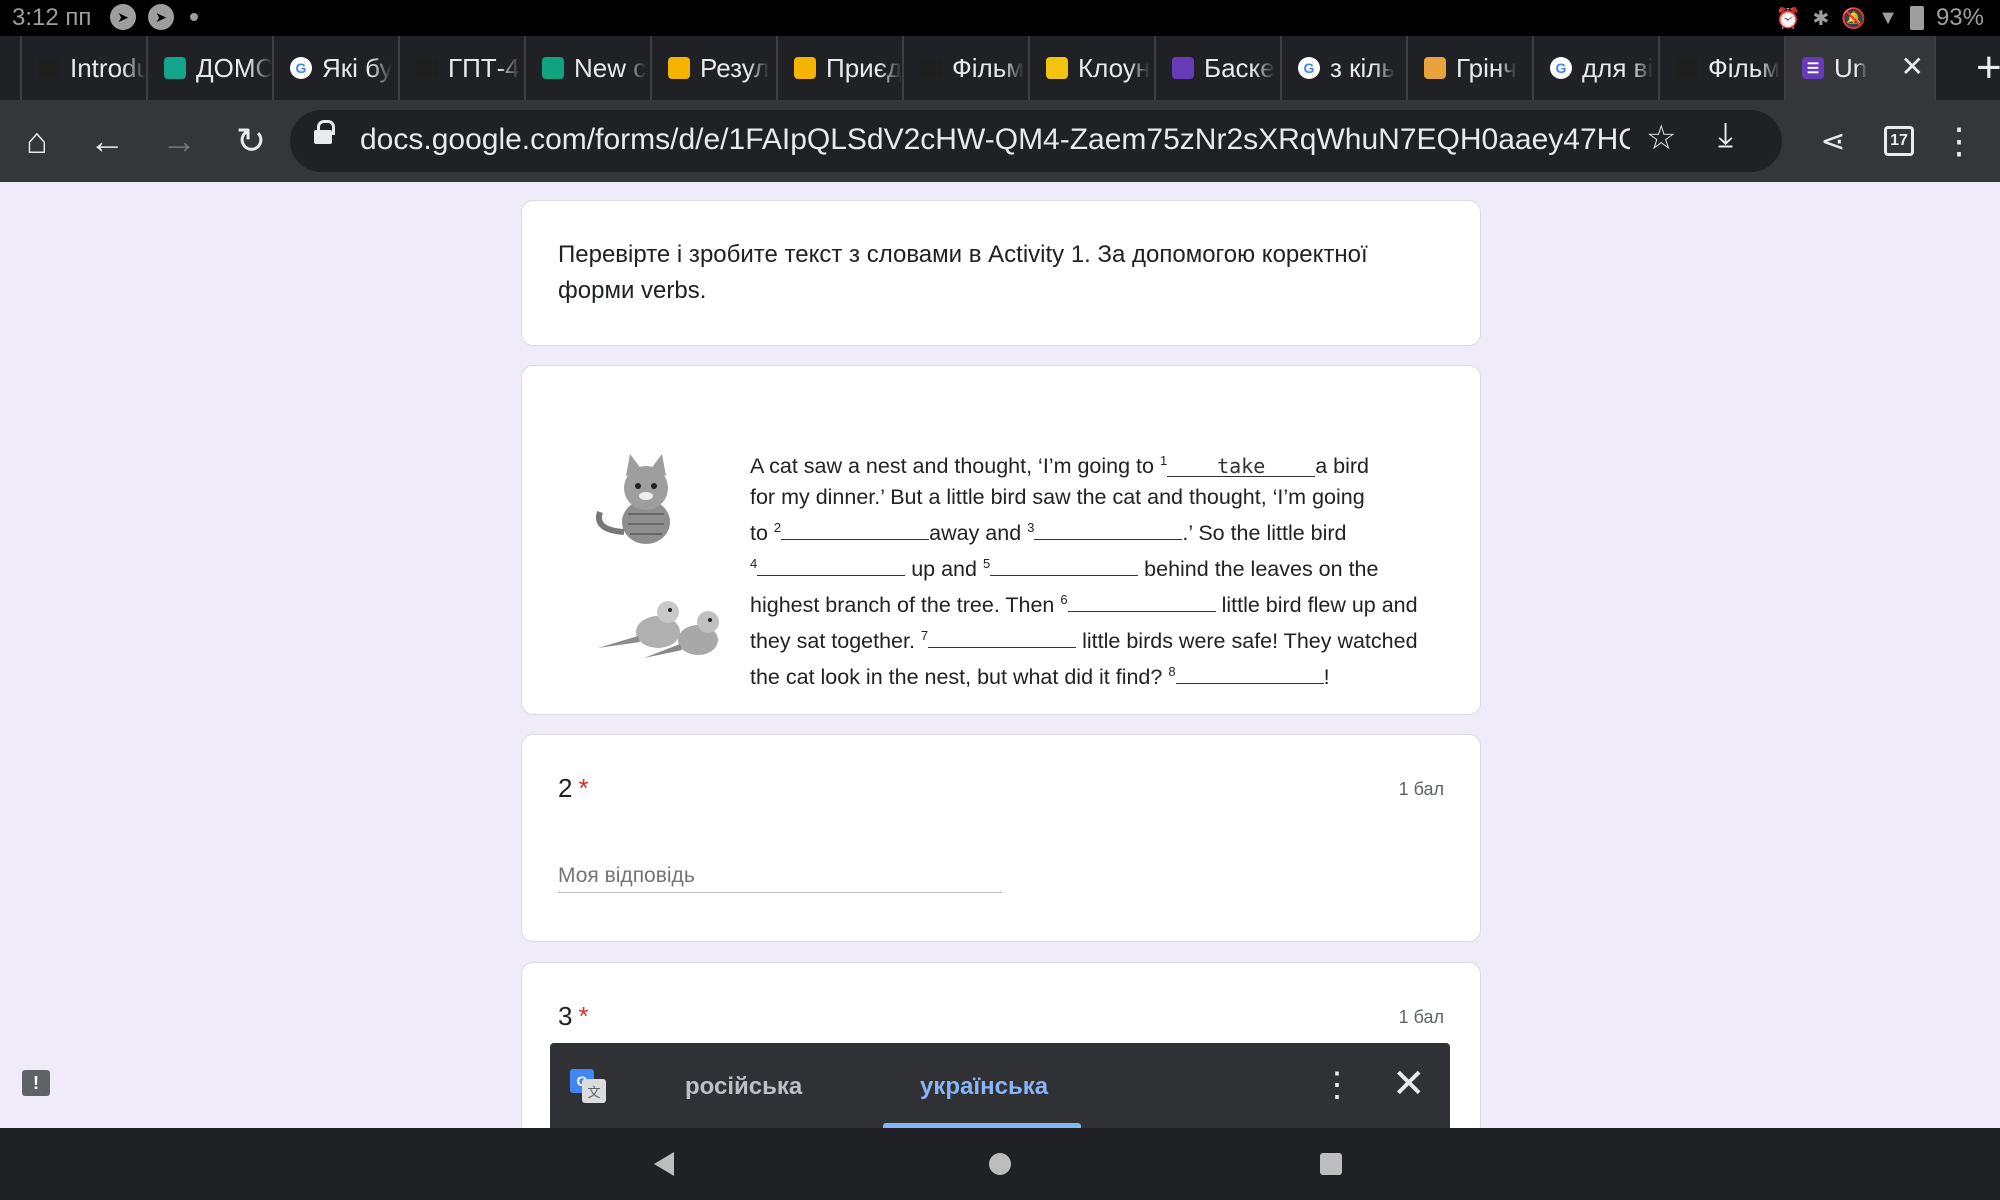  I want to click on question-points: 1 бал, so click(1421, 789).